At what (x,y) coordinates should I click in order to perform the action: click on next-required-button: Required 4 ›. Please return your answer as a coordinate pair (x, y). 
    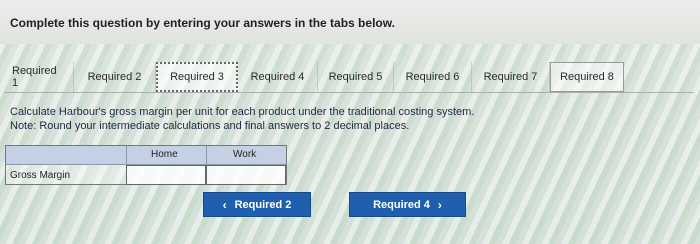
    Looking at the image, I should click on (407, 204).